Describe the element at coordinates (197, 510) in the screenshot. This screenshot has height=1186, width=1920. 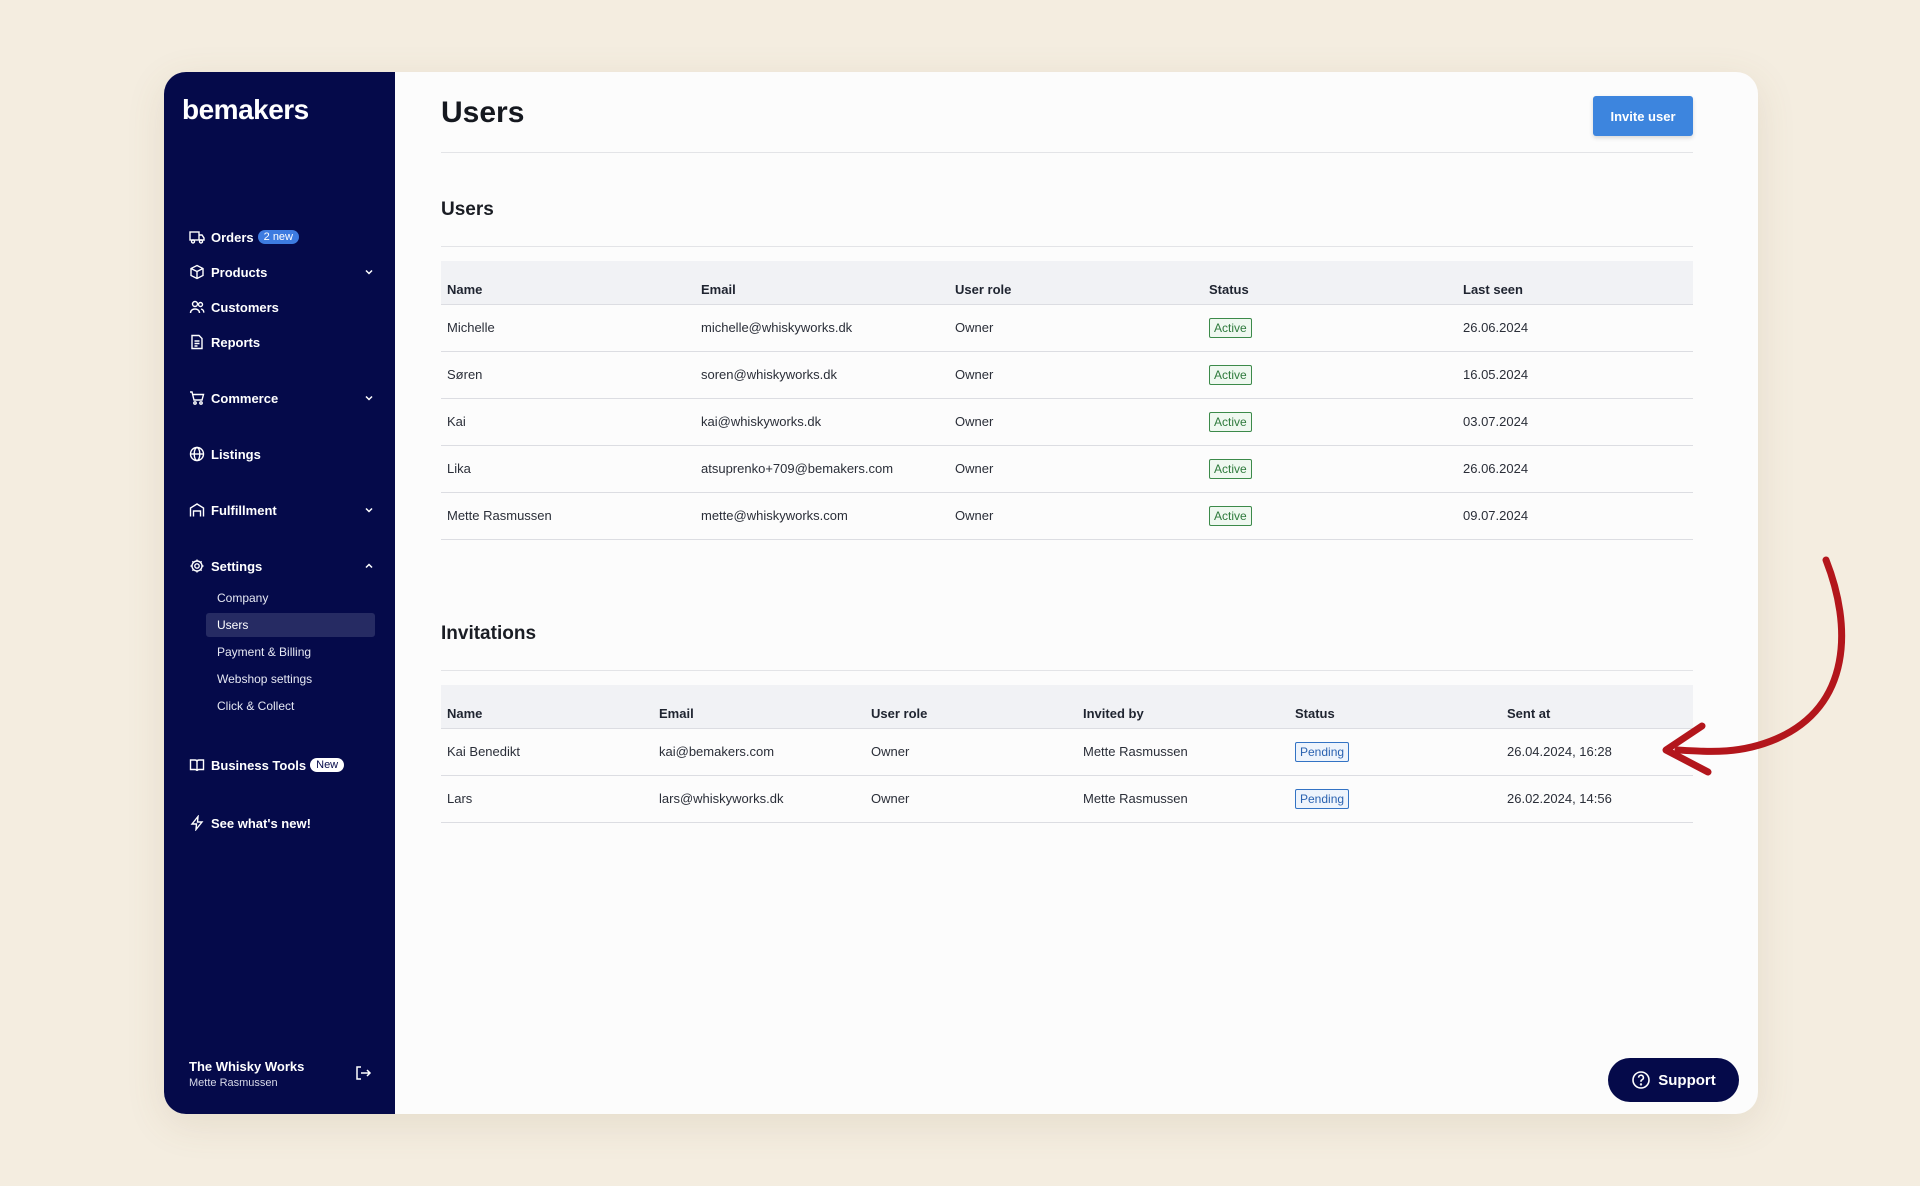
I see `warehouse-icon` at that location.